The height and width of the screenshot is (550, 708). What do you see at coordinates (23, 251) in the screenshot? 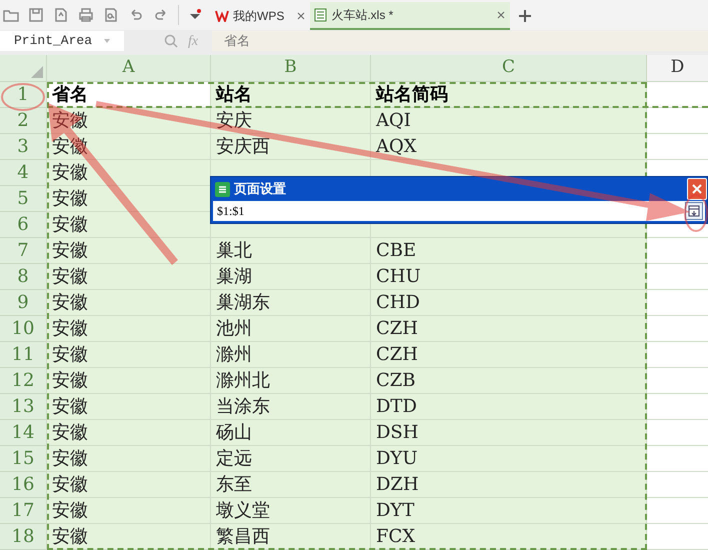
I see `row-header: 7` at bounding box center [23, 251].